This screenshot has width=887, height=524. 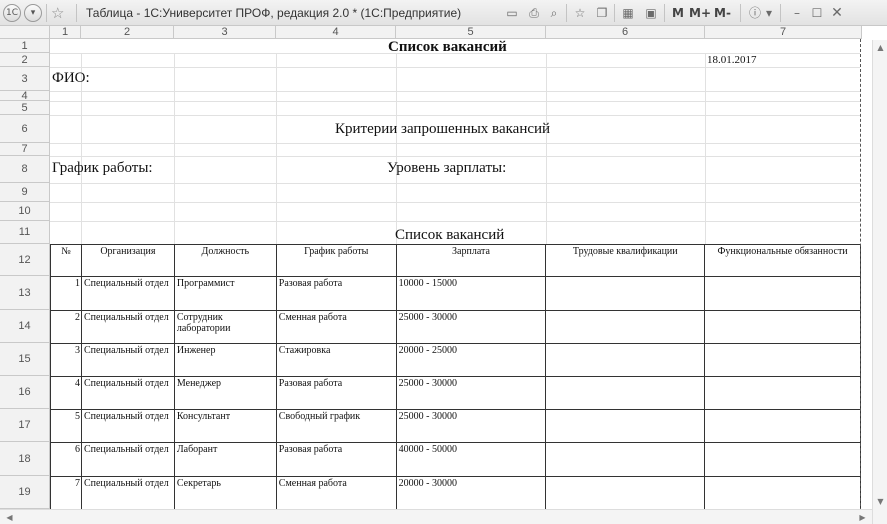 I want to click on salary-cell: 25000 - 30000, so click(x=471, y=426).